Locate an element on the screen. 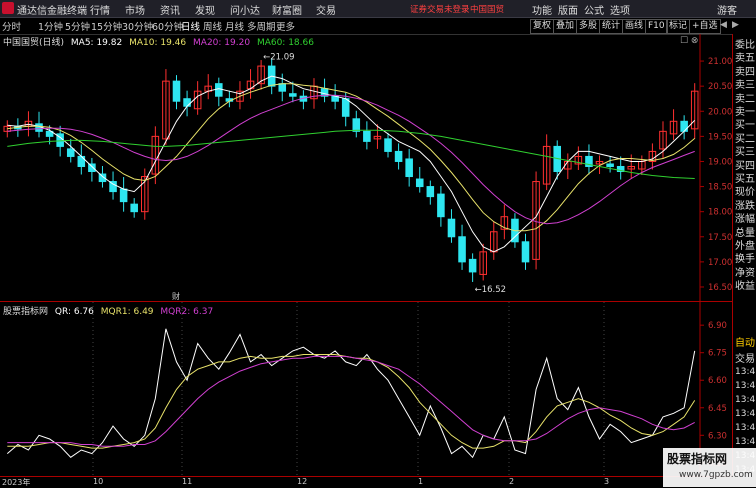  ma5-legend: MA5: 19.82 is located at coordinates (96, 43).